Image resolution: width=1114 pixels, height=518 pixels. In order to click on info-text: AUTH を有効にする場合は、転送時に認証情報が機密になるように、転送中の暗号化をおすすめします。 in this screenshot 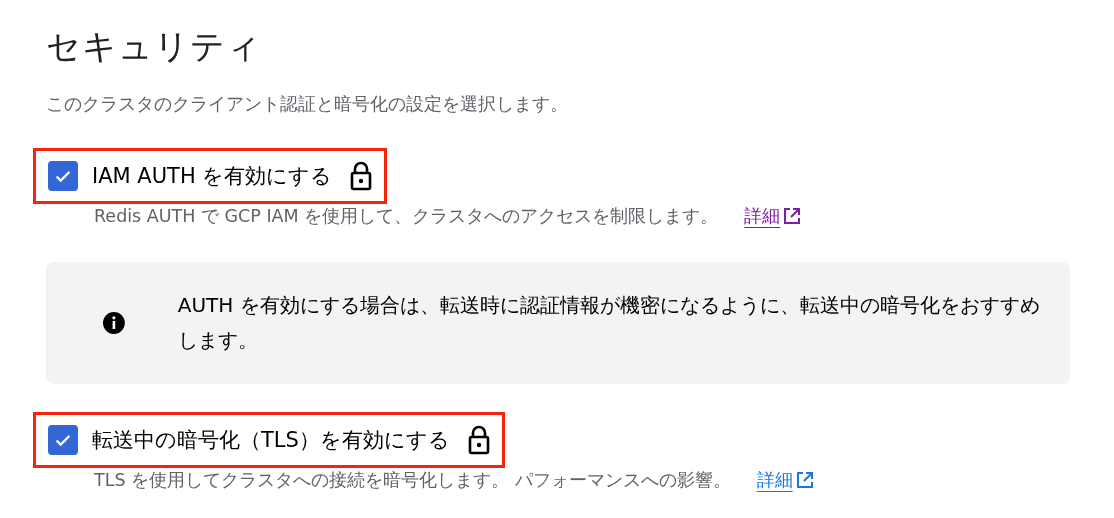, I will do `click(608, 323)`.